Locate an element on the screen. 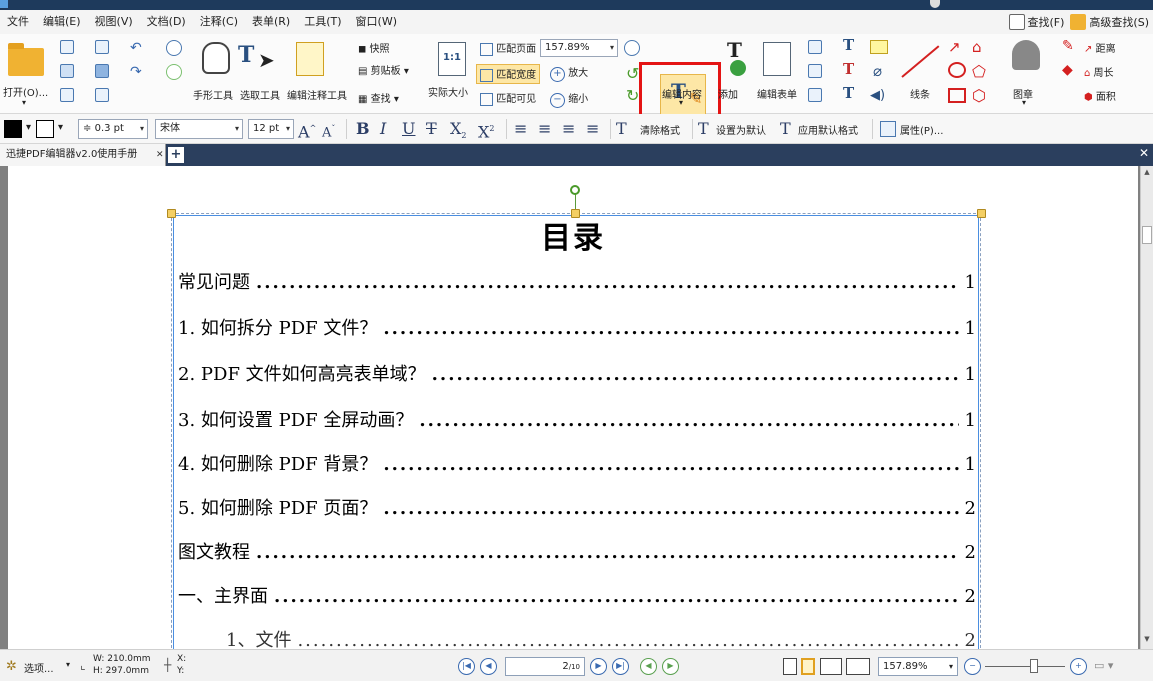 The image size is (1153, 681). tab-close-icon: ✕ is located at coordinates (160, 155).